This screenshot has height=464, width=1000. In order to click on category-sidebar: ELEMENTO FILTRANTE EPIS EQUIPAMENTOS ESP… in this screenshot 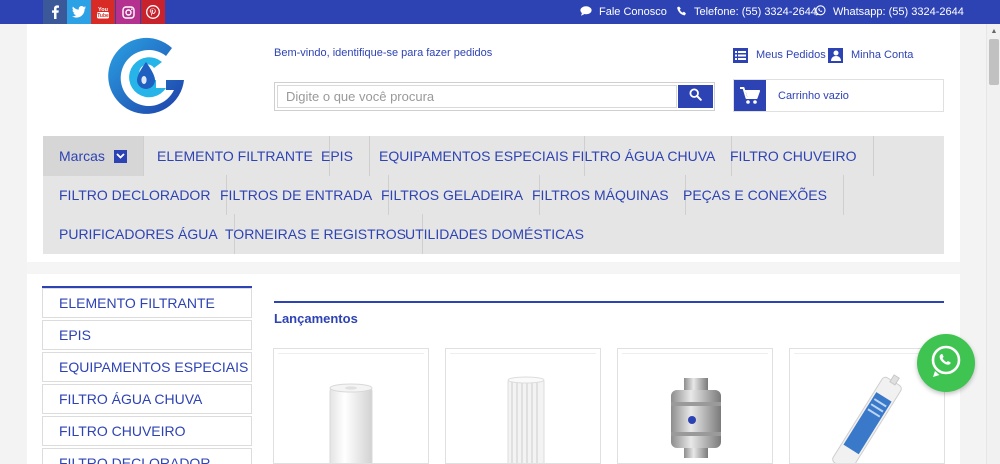, I will do `click(147, 375)`.